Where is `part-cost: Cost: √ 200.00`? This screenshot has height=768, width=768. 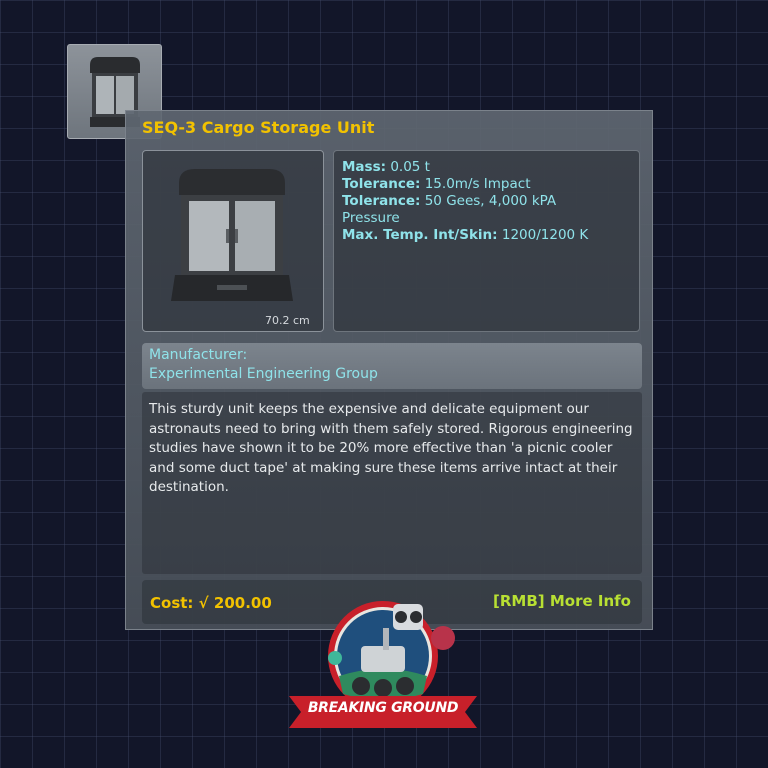 part-cost: Cost: √ 200.00 is located at coordinates (211, 603).